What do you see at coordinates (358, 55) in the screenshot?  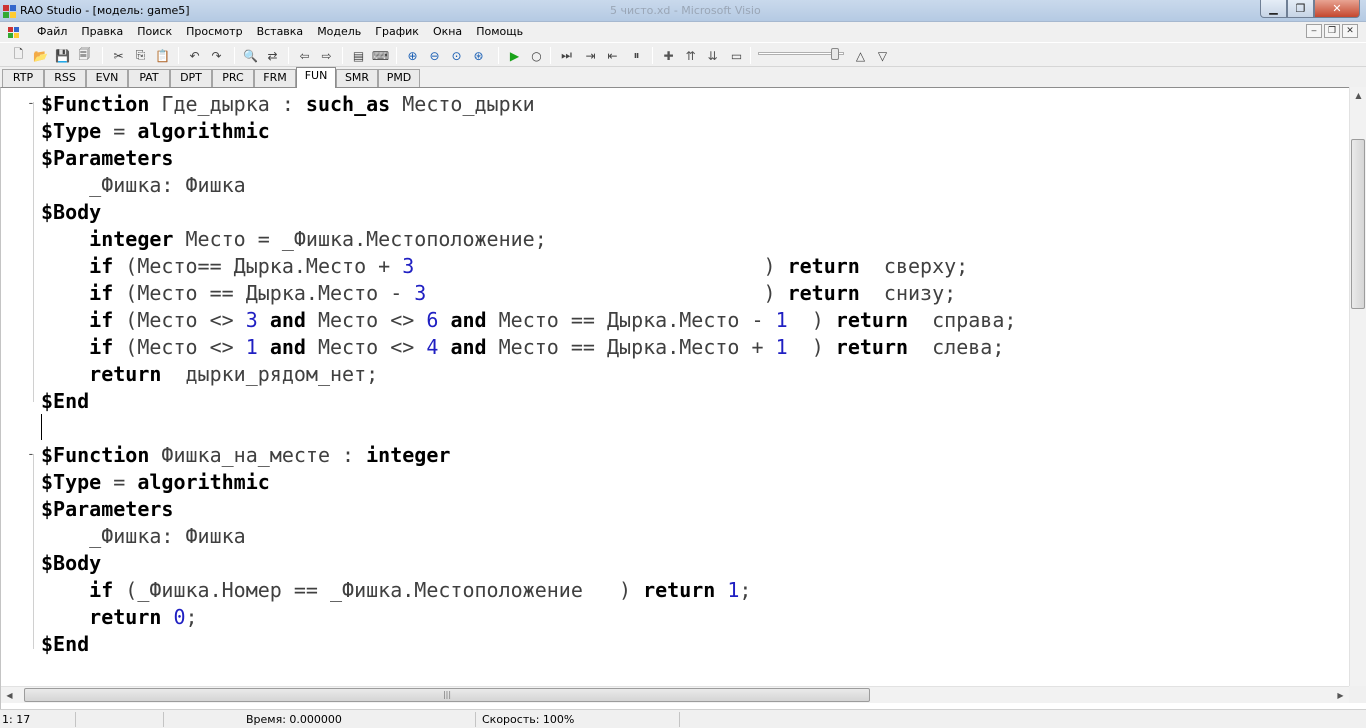 I see `bookmark-icon: ▤` at bounding box center [358, 55].